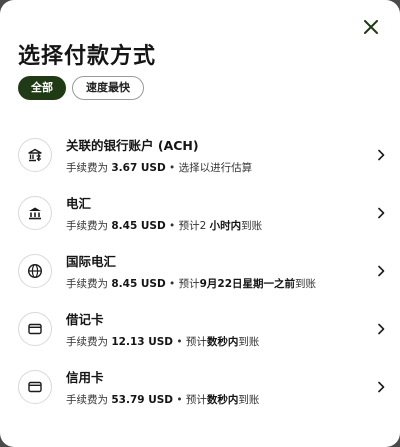  I want to click on close-button, so click(371, 27).